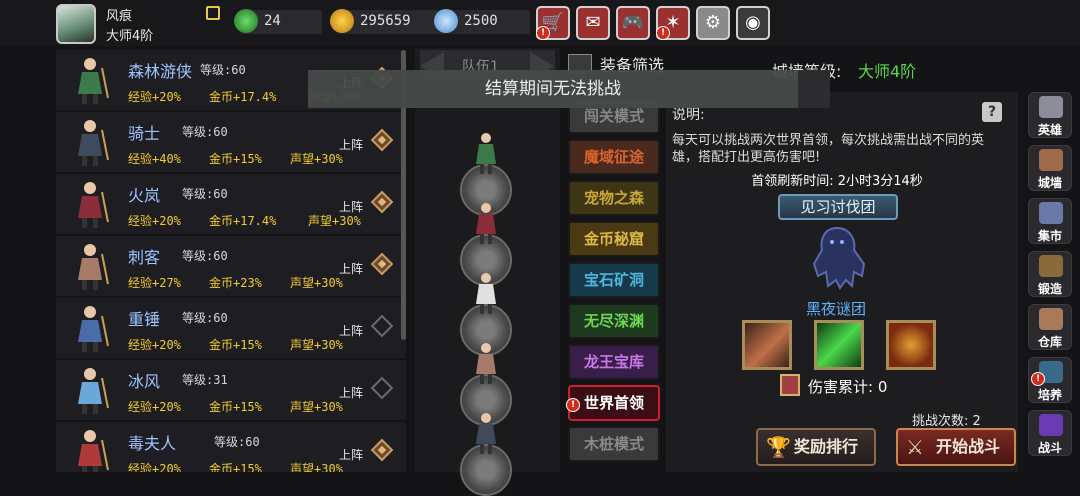 This screenshot has width=1080, height=496. Describe the element at coordinates (778, 447) in the screenshot. I see `trophy-icon: 🏆` at that location.